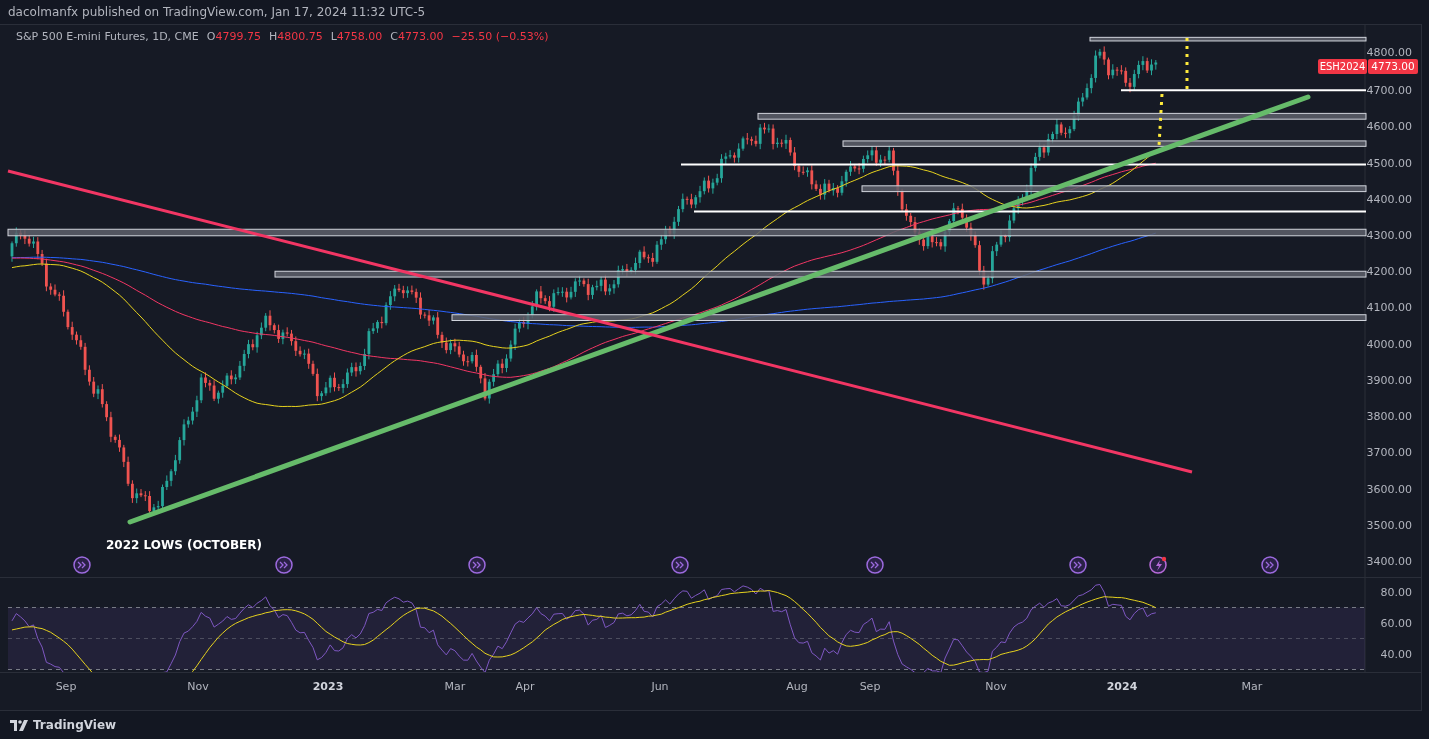  I want to click on price-axis-label: 3500.00, so click(1389, 525).